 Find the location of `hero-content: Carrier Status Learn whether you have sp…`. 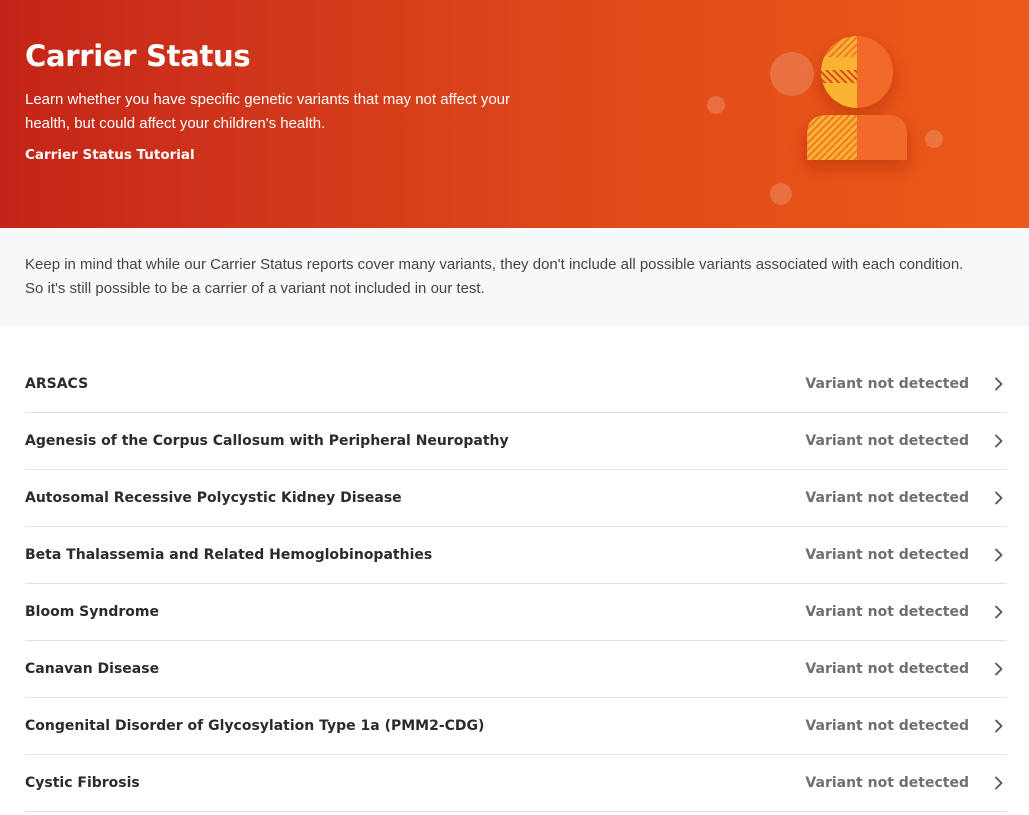

hero-content: Carrier Status Learn whether you have sp… is located at coordinates (285, 101).